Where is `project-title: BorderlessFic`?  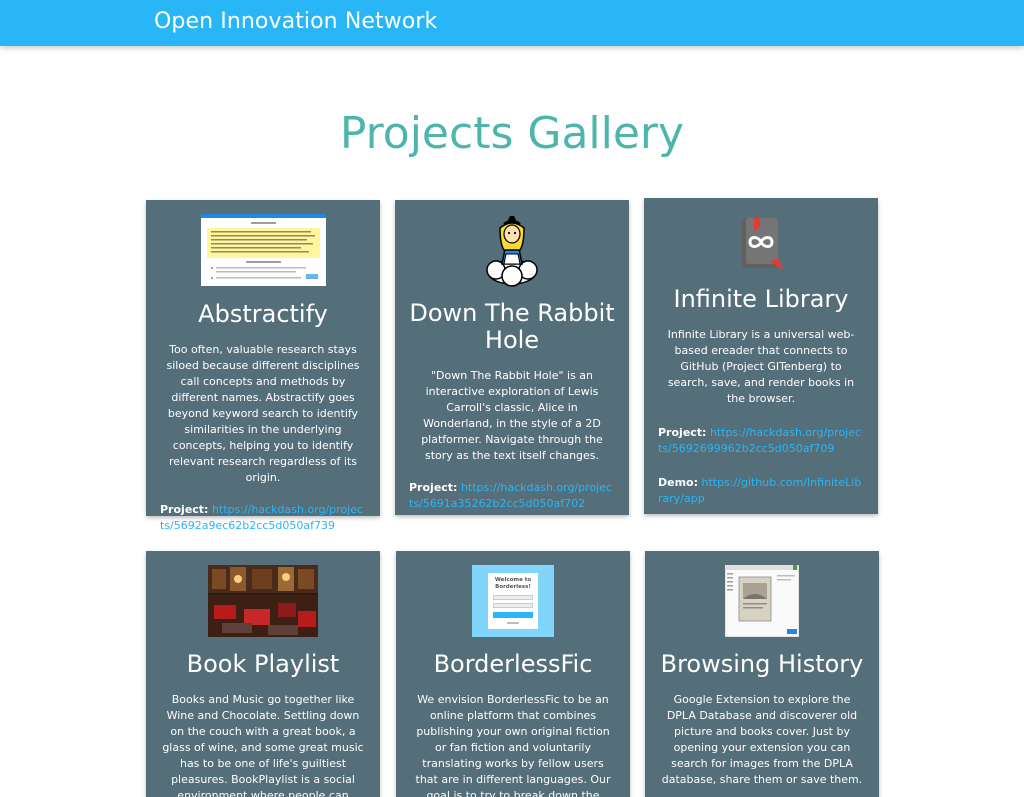
project-title: BorderlessFic is located at coordinates (513, 664).